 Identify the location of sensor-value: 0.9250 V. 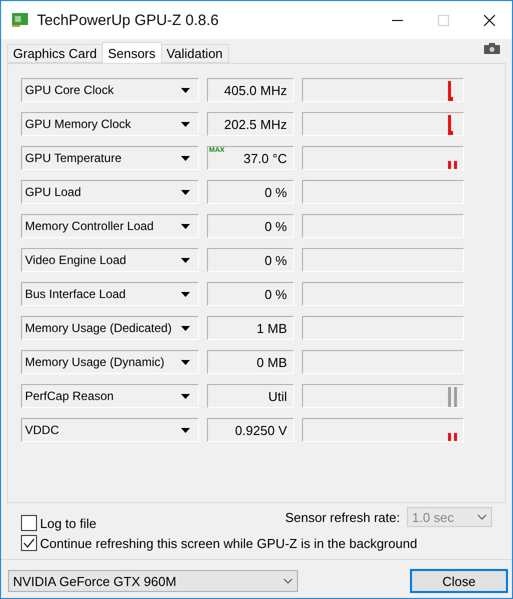
(250, 430).